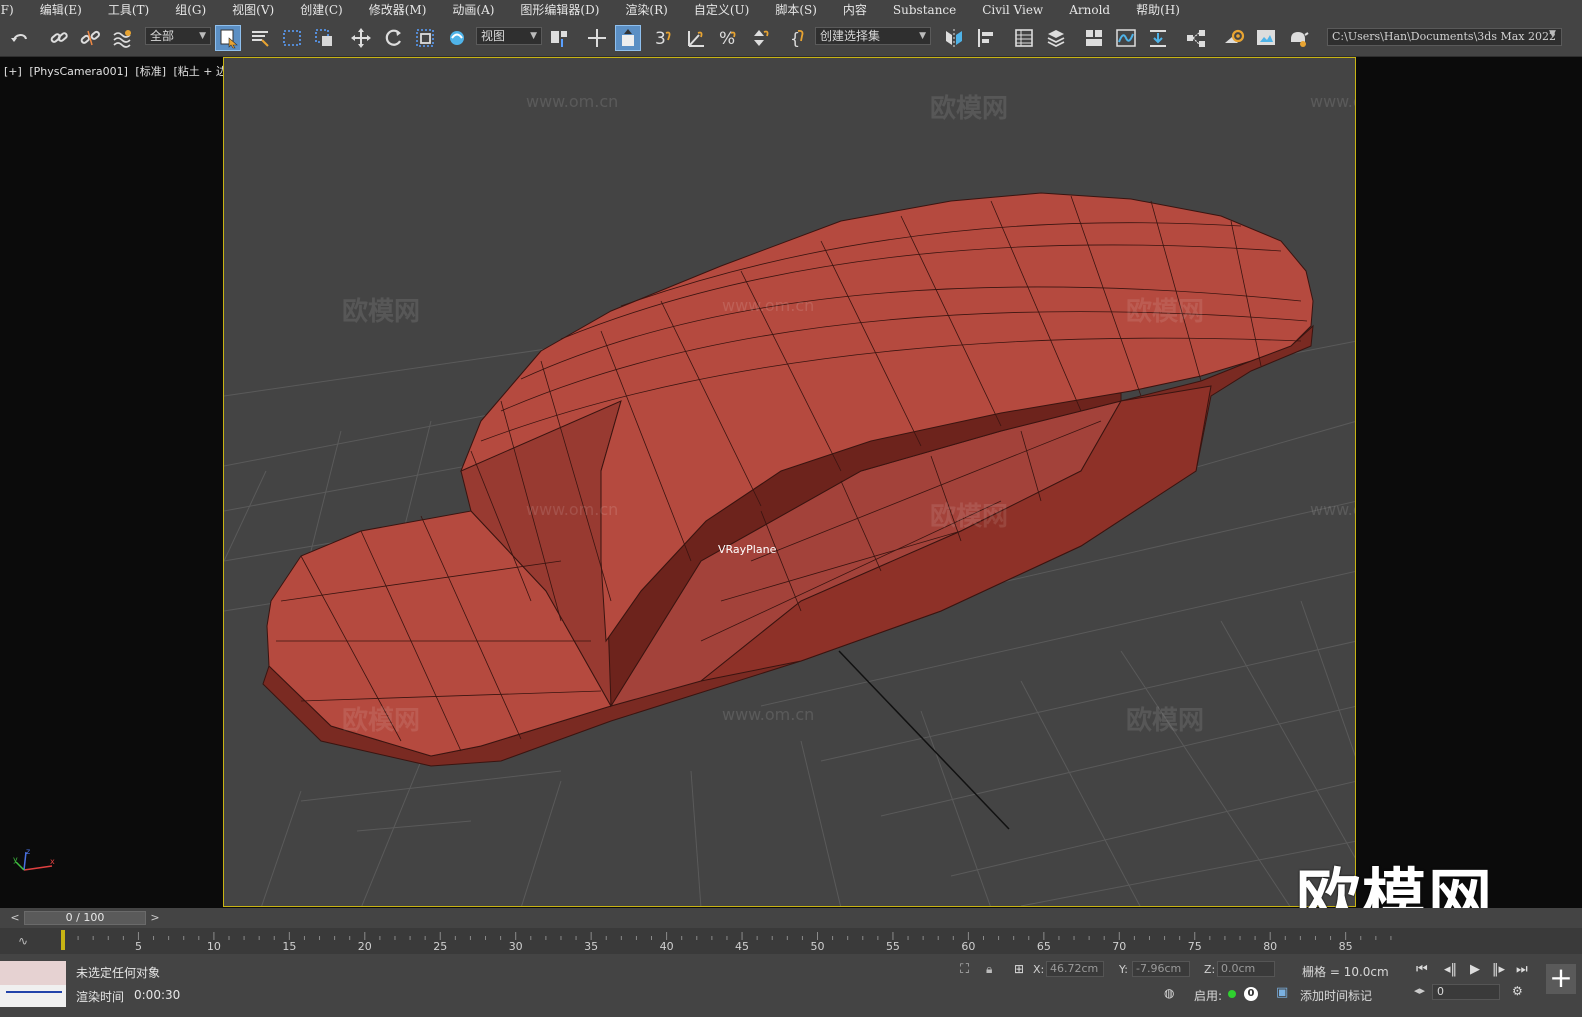 The image size is (1582, 1017). Describe the element at coordinates (1298, 38) in the screenshot. I see `render-icon` at that location.